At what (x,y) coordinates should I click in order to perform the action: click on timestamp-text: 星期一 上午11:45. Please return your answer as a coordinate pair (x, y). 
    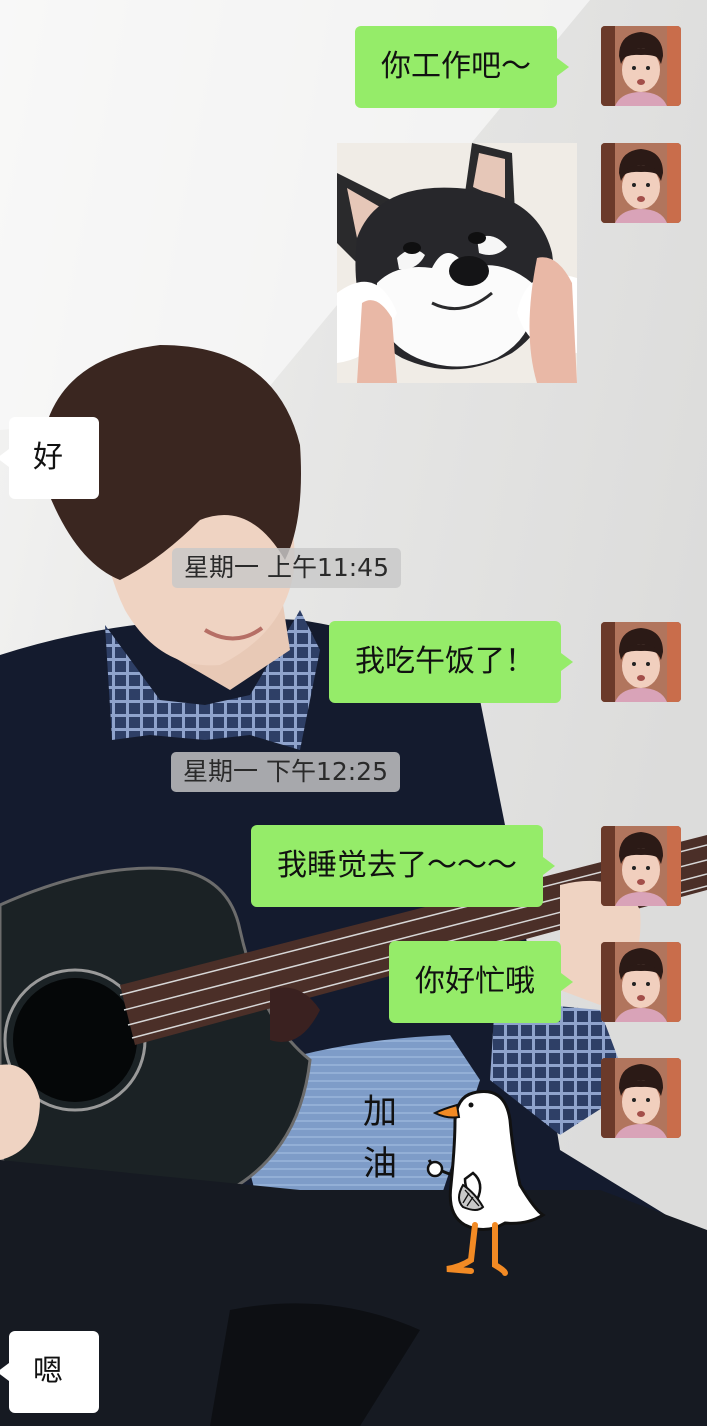
    Looking at the image, I should click on (286, 567).